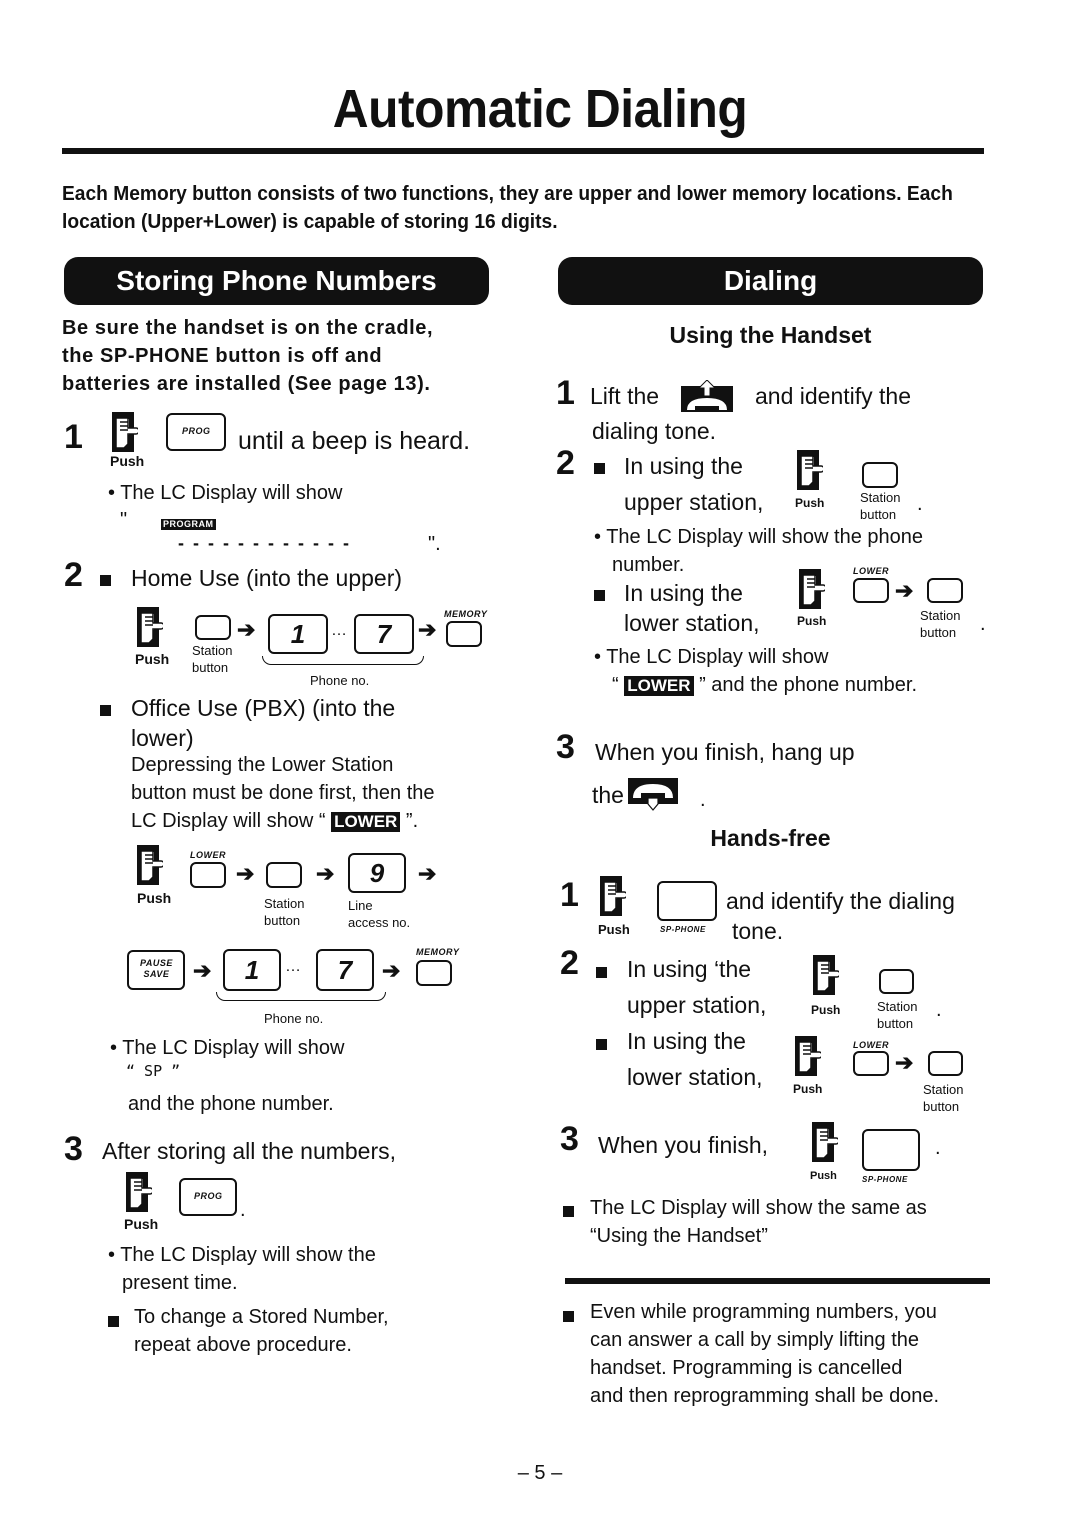  What do you see at coordinates (267, 578) in the screenshot?
I see `home-use-label: Home Use (into the upper)` at bounding box center [267, 578].